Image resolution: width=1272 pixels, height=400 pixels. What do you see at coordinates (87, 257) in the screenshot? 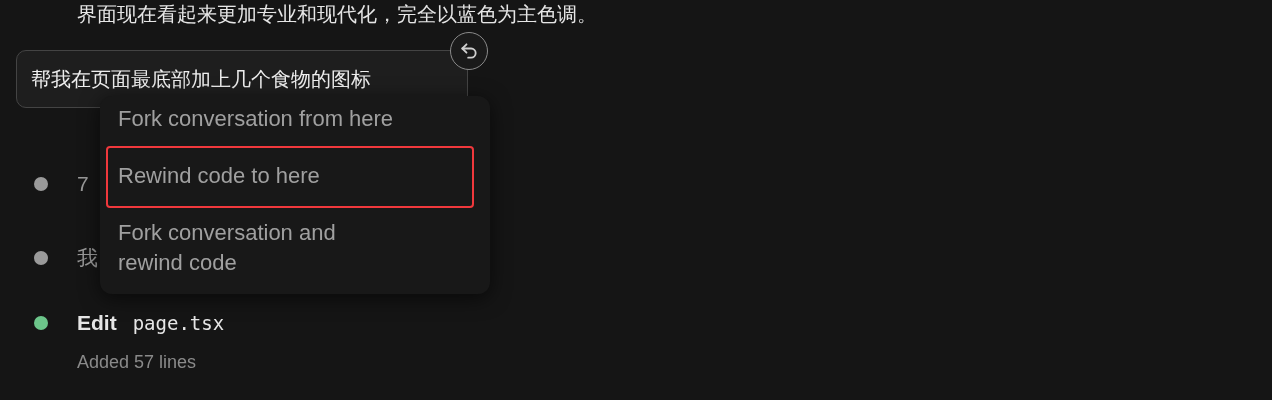
I see `message-text: 我` at bounding box center [87, 257].